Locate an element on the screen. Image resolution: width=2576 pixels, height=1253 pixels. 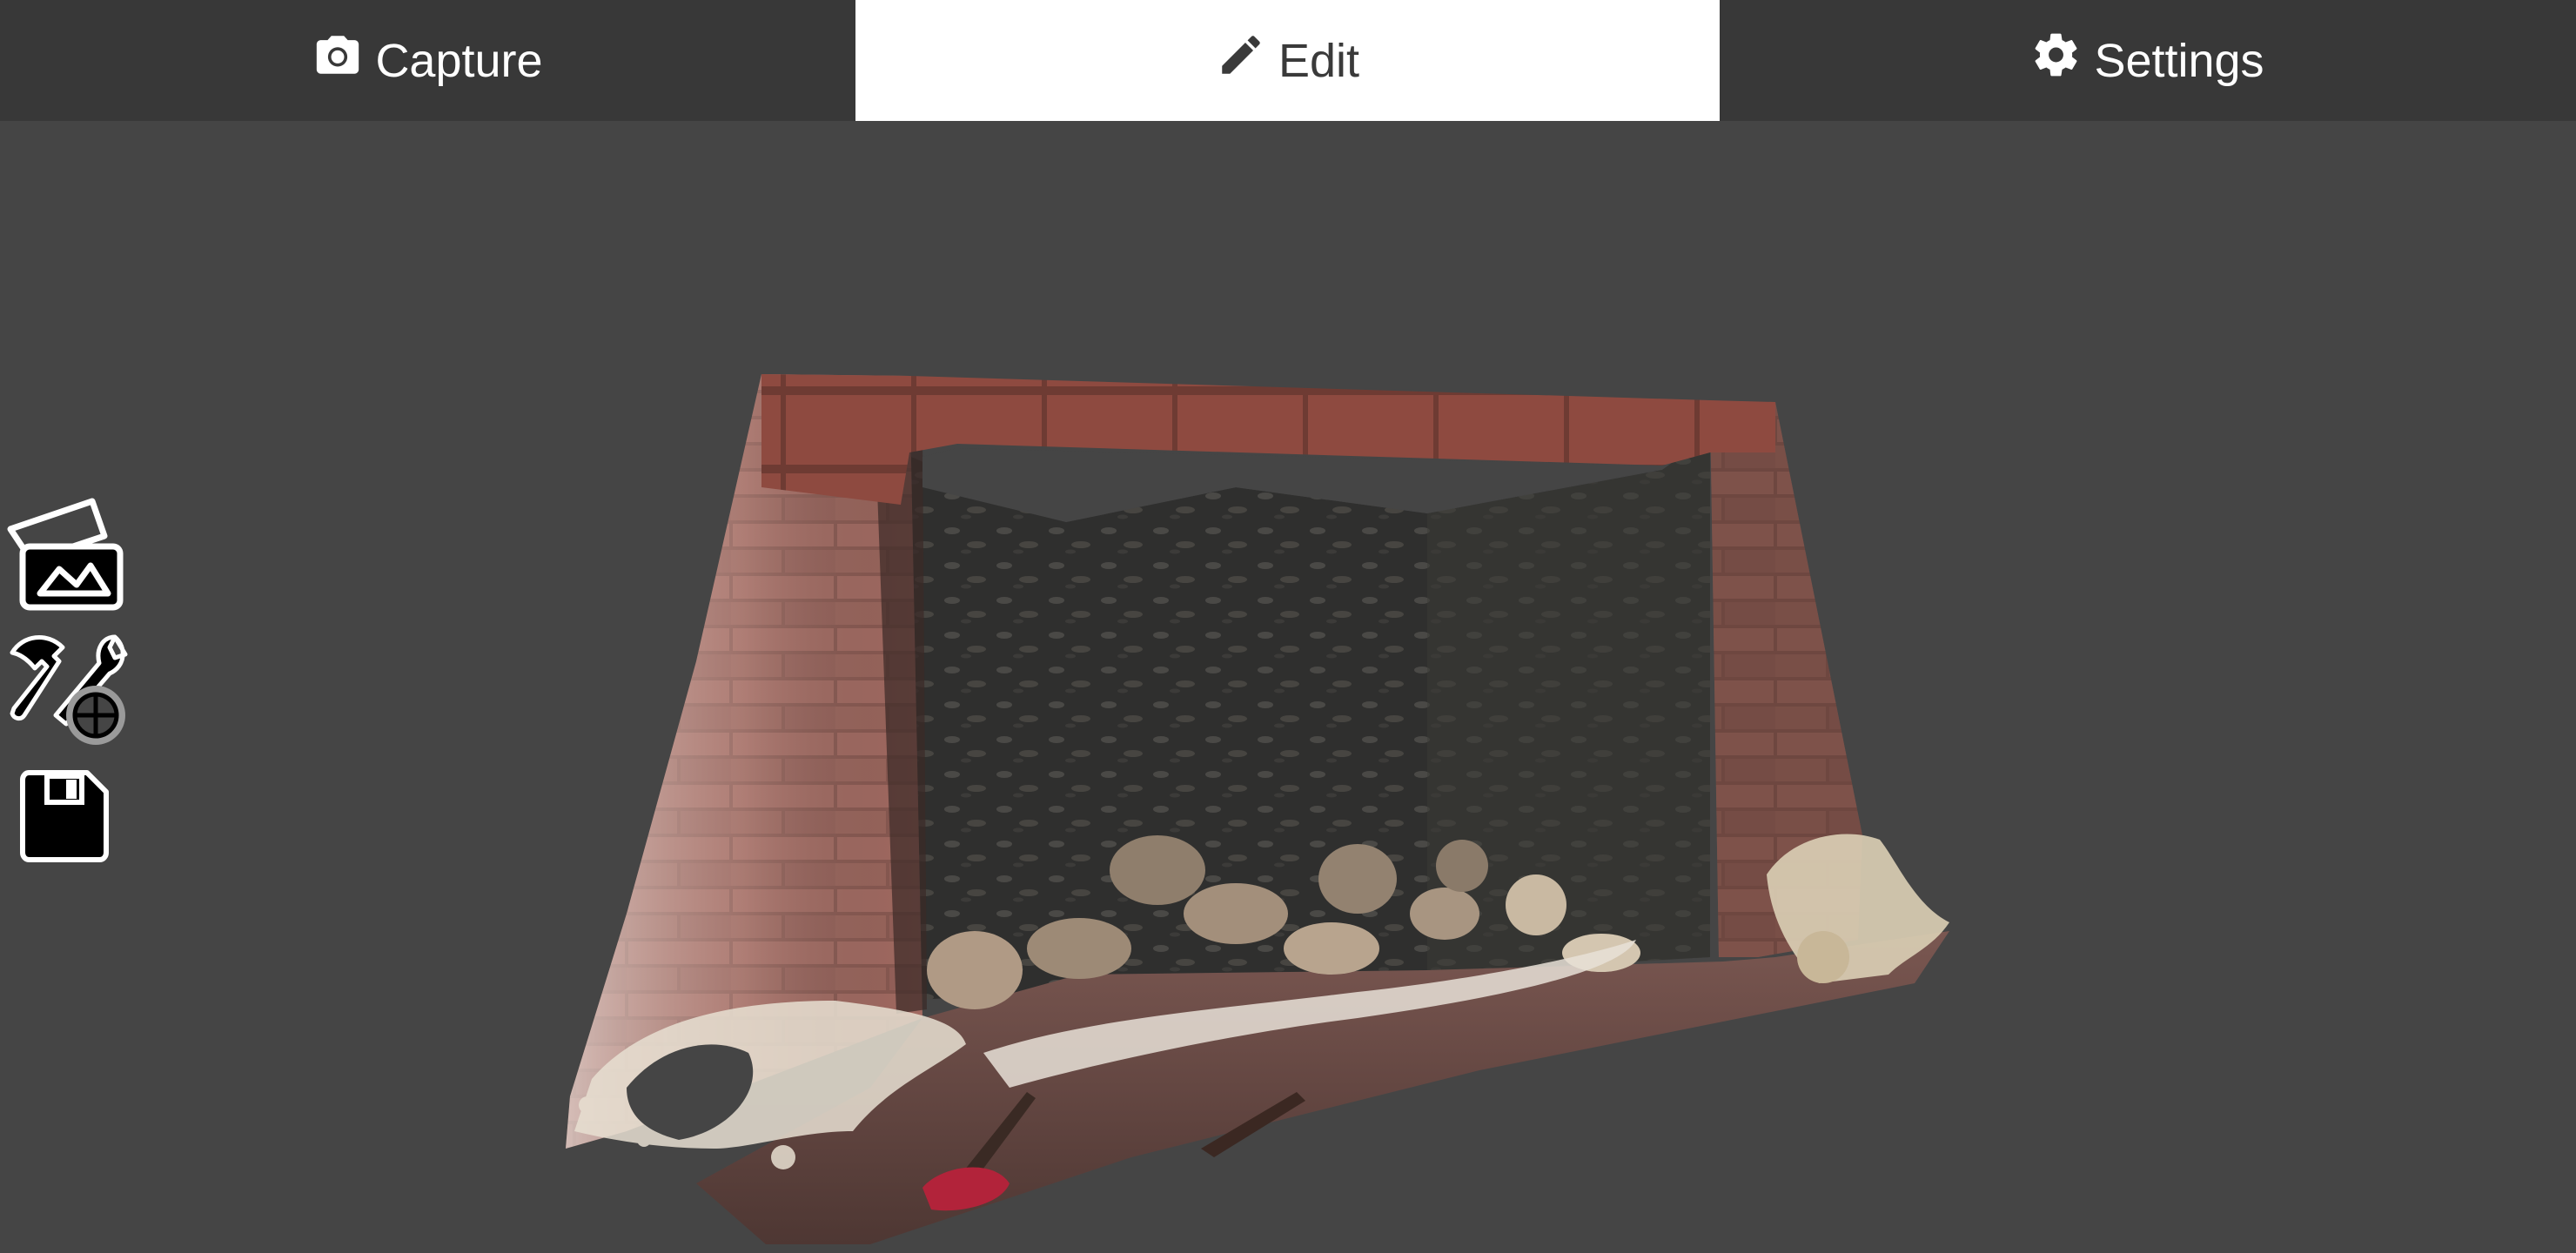
tools-button is located at coordinates (68, 689).